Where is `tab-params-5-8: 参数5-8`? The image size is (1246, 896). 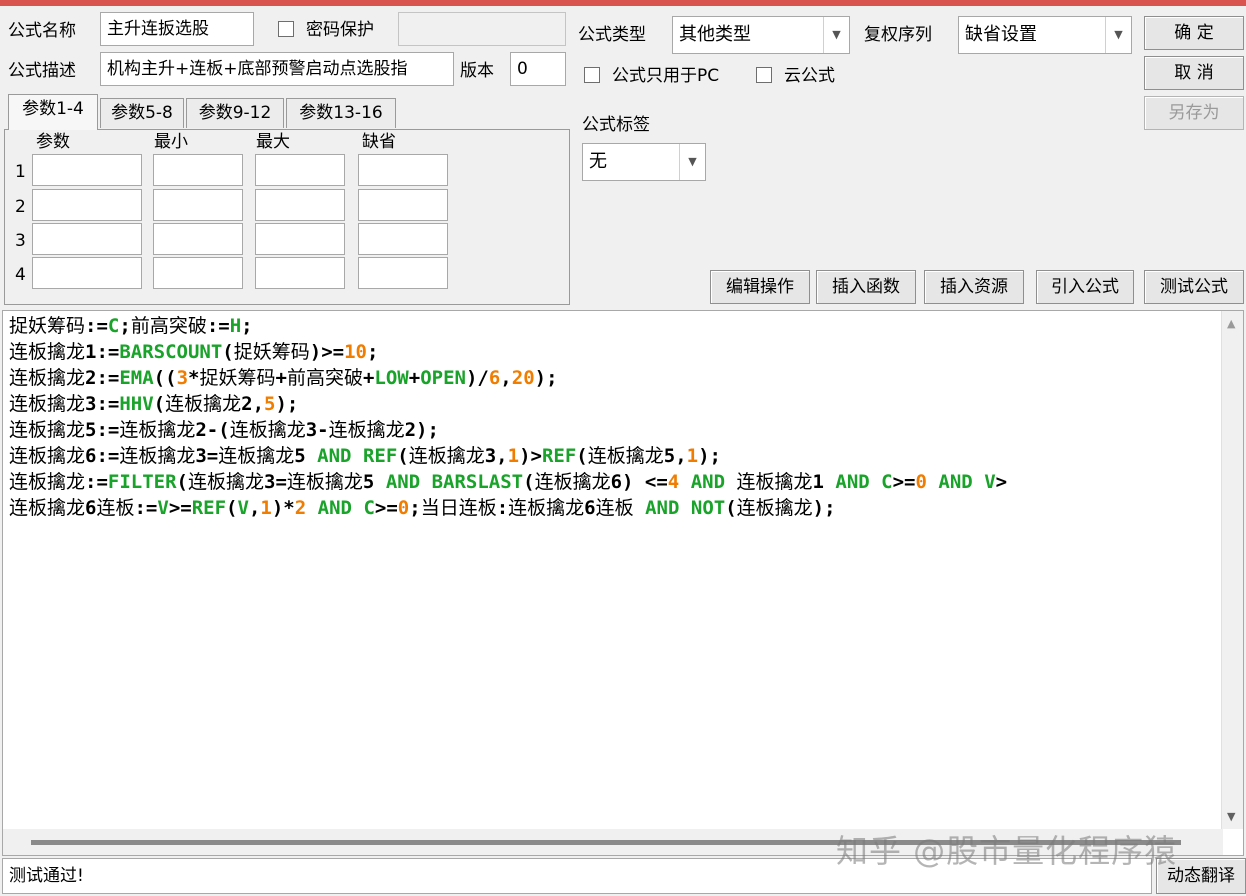 tab-params-5-8: 参数5-8 is located at coordinates (142, 113).